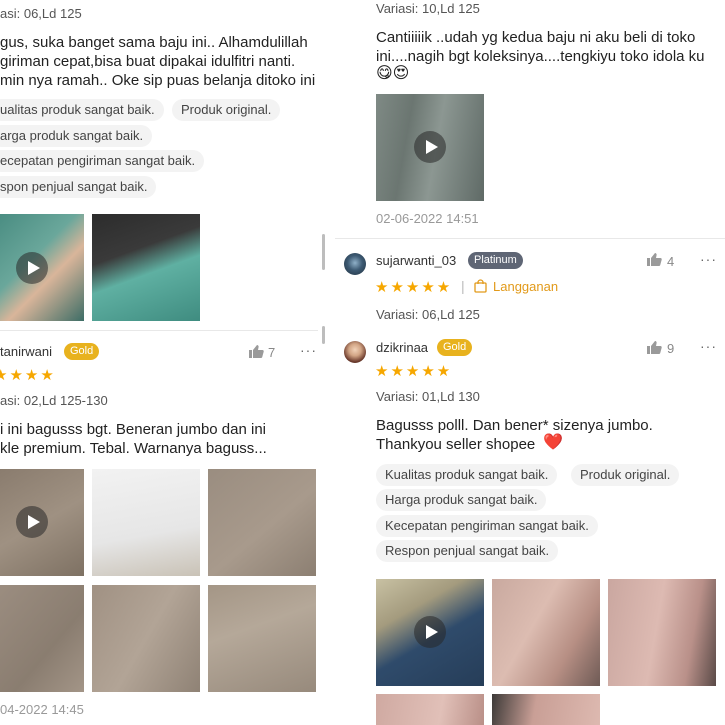  Describe the element at coordinates (416, 260) in the screenshot. I see `reviewer-username: sujarwanti_03` at that location.